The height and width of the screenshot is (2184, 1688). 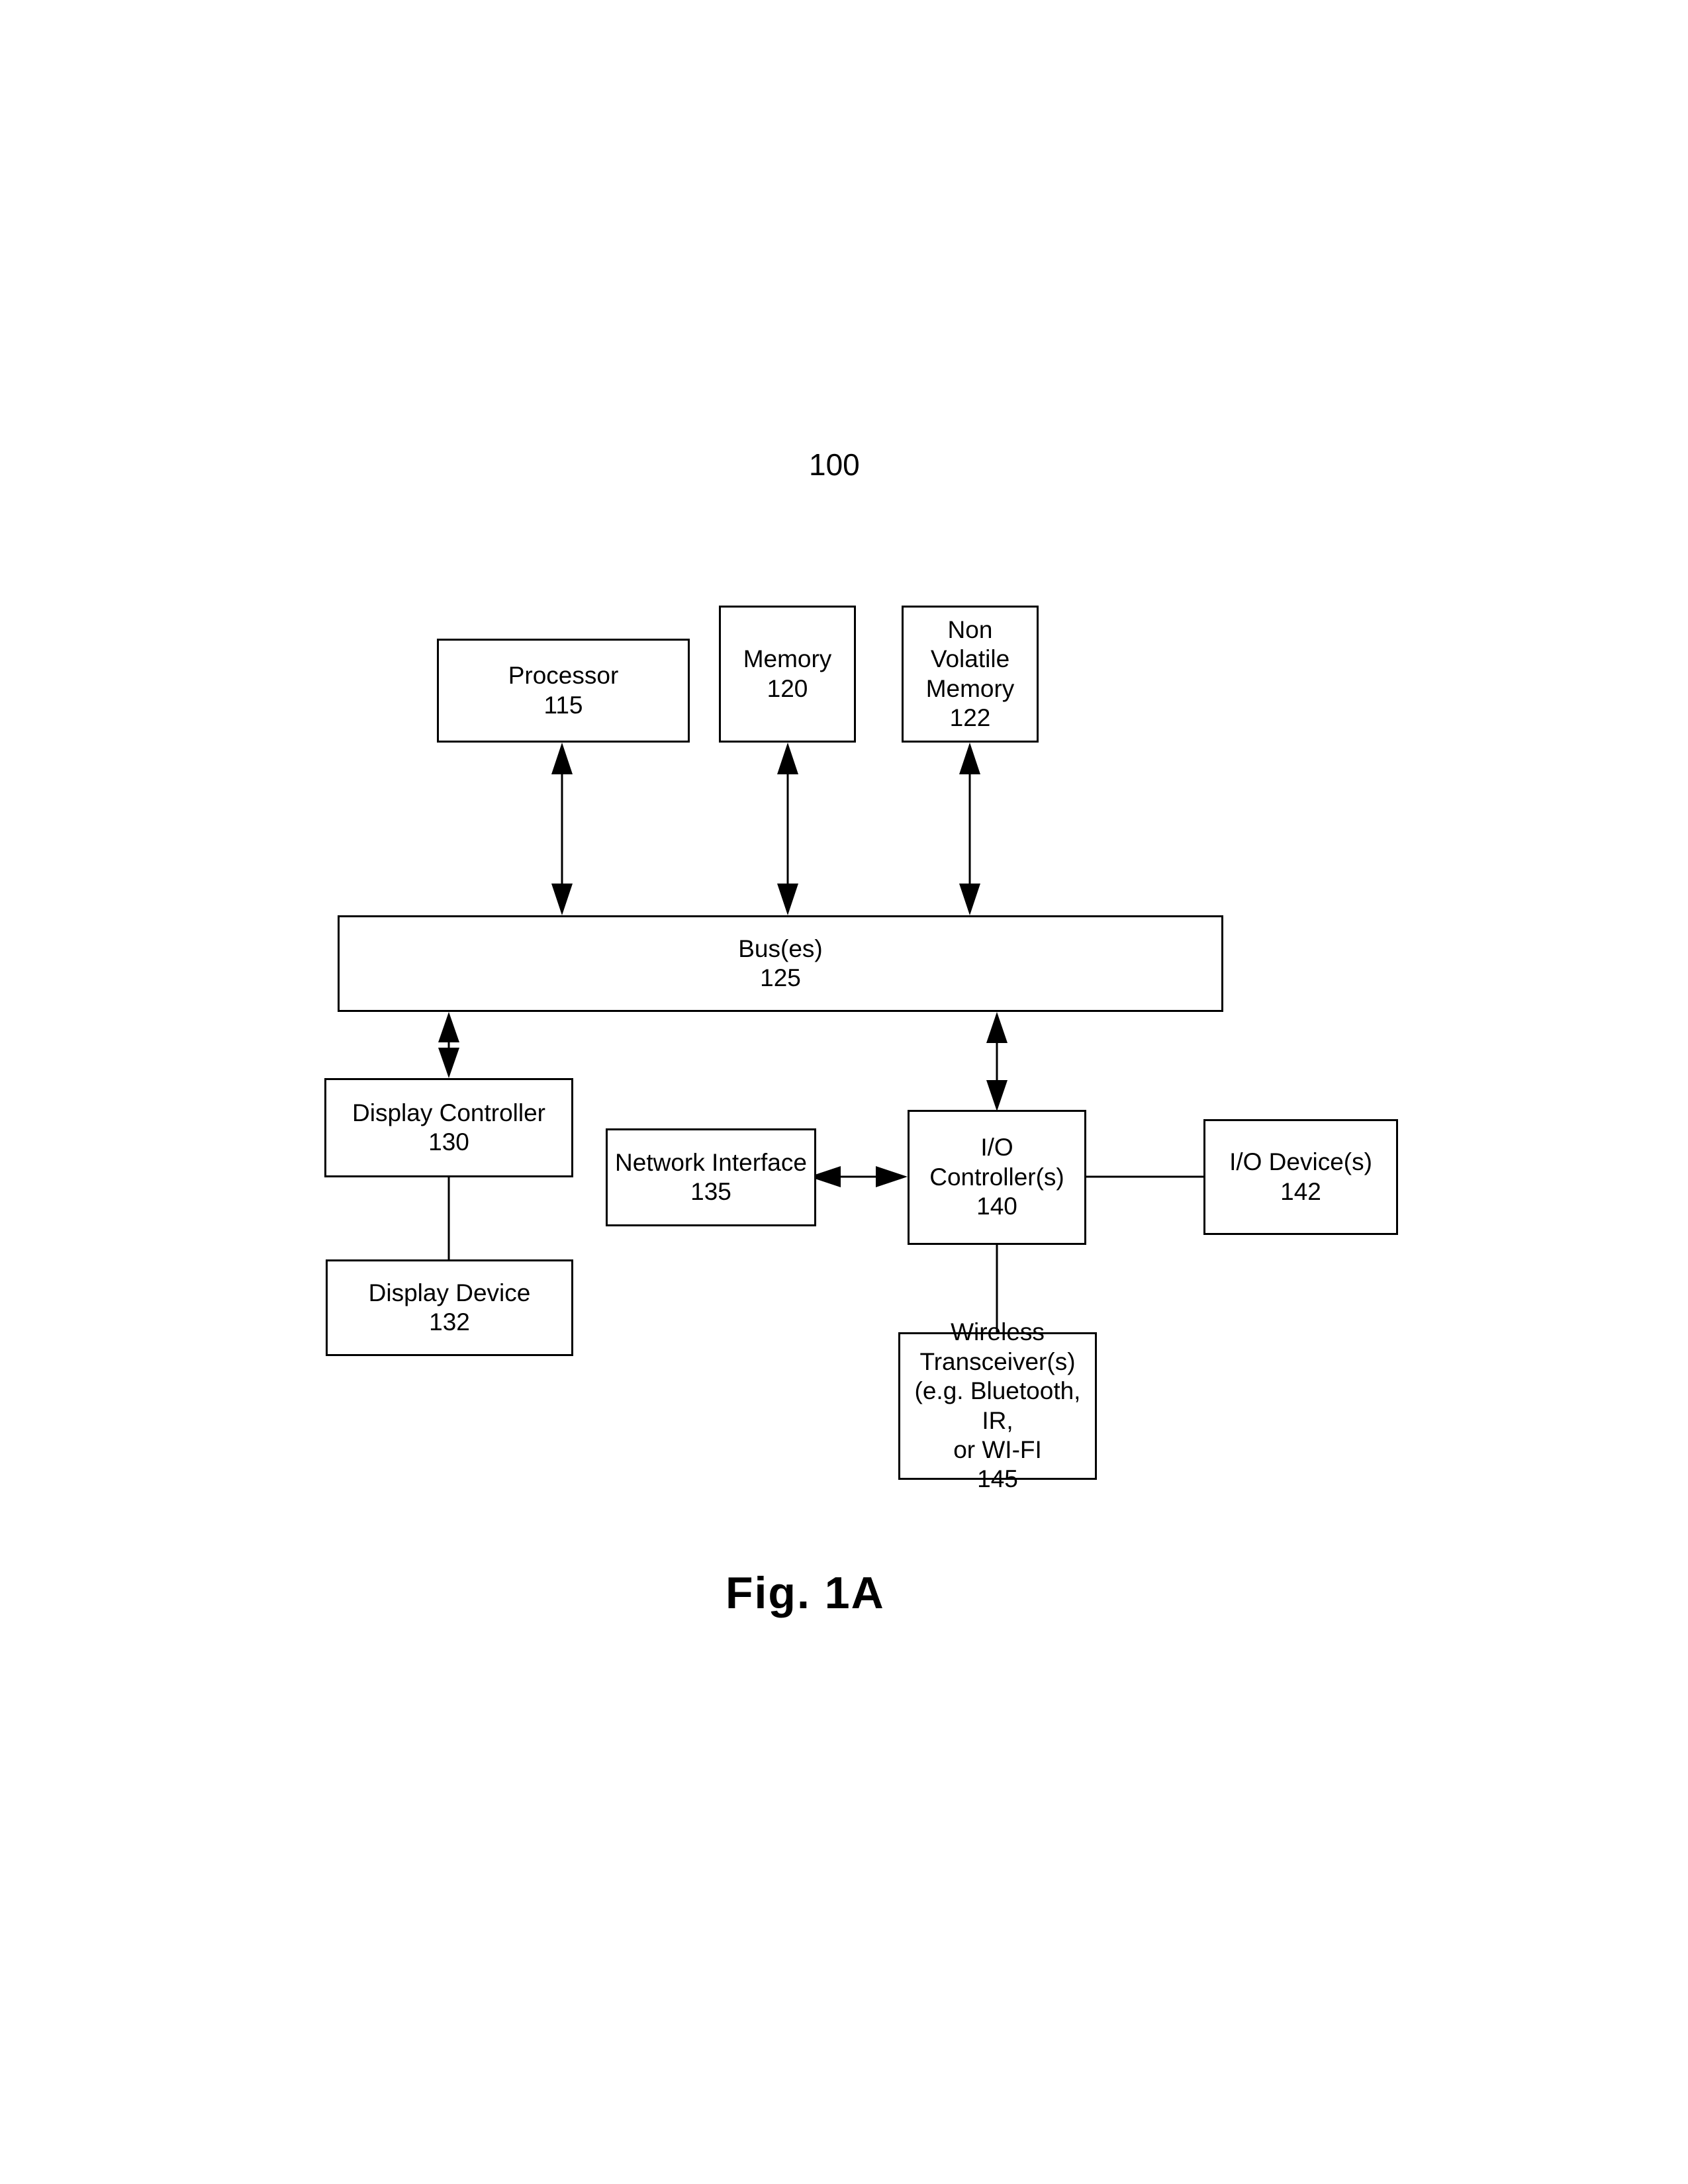 I want to click on figure-caption: Fig. 1A, so click(x=805, y=1593).